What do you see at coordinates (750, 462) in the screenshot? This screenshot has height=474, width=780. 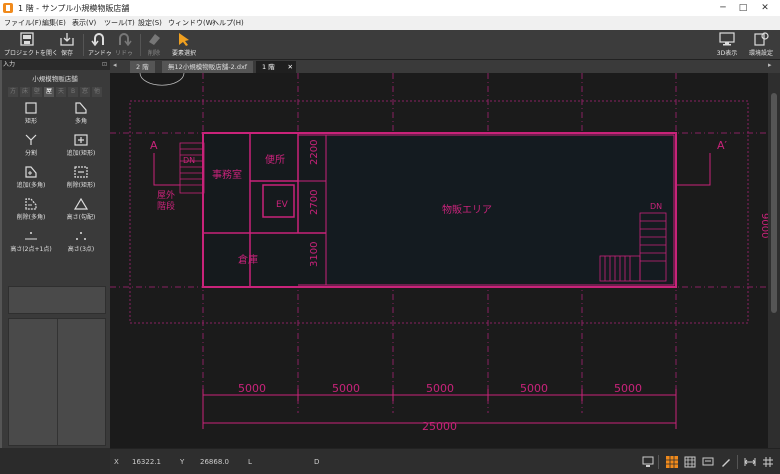 I see `measure-arrows-icon` at bounding box center [750, 462].